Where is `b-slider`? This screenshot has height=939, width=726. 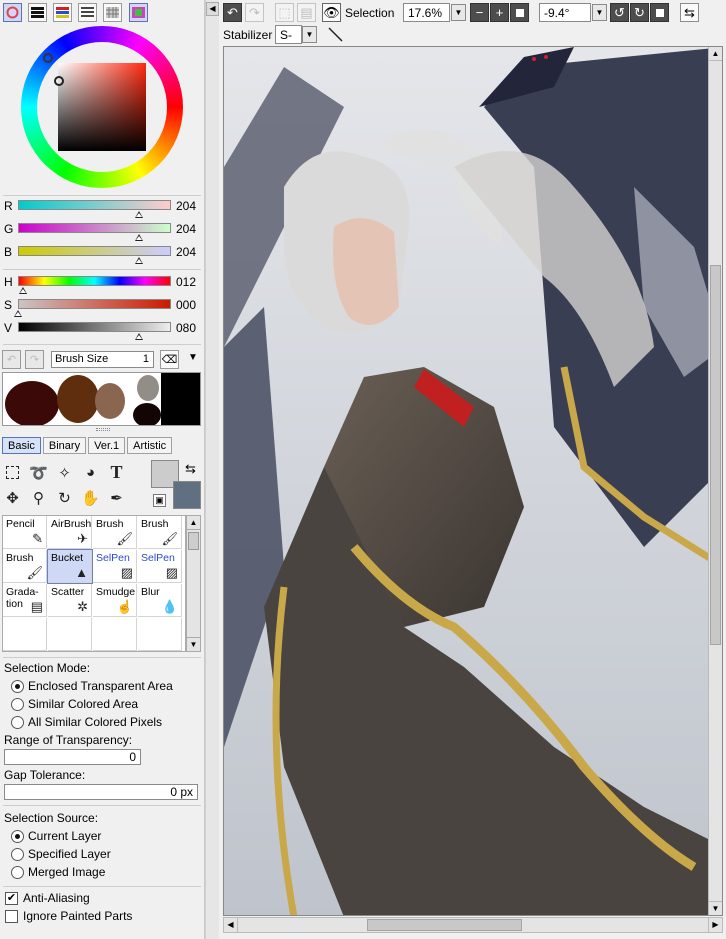 b-slider is located at coordinates (94, 251).